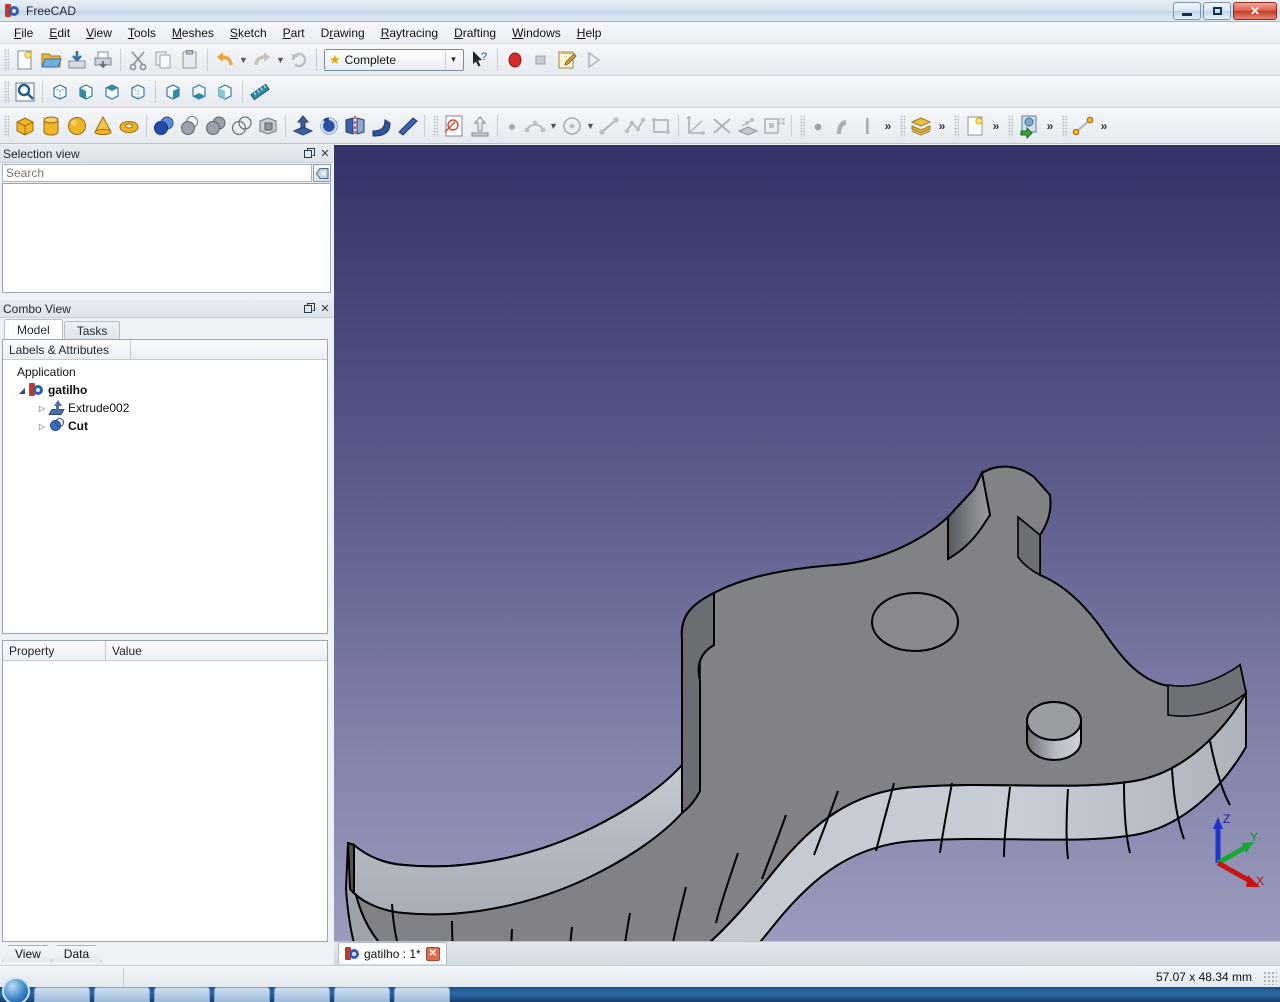 Image resolution: width=1280 pixels, height=1002 pixels. Describe the element at coordinates (165, 426) in the screenshot. I see `tree-row-cut: ▷ Cut` at that location.